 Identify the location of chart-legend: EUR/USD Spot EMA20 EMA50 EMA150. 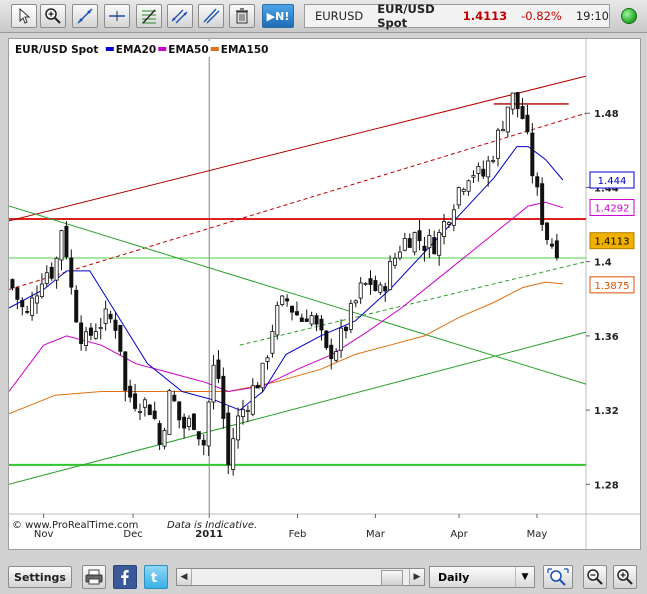
(149, 49).